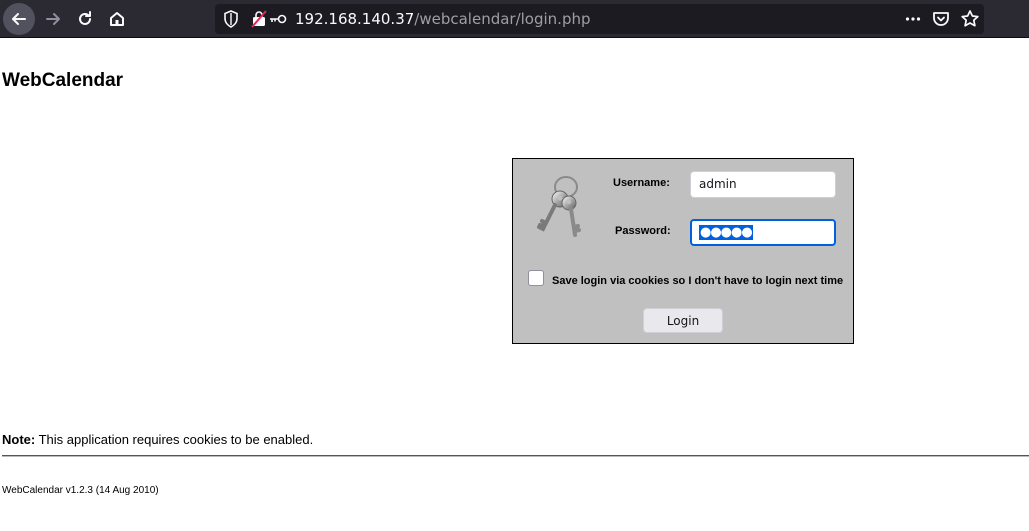  Describe the element at coordinates (259, 19) in the screenshot. I see `insecure-lock-icon` at that location.